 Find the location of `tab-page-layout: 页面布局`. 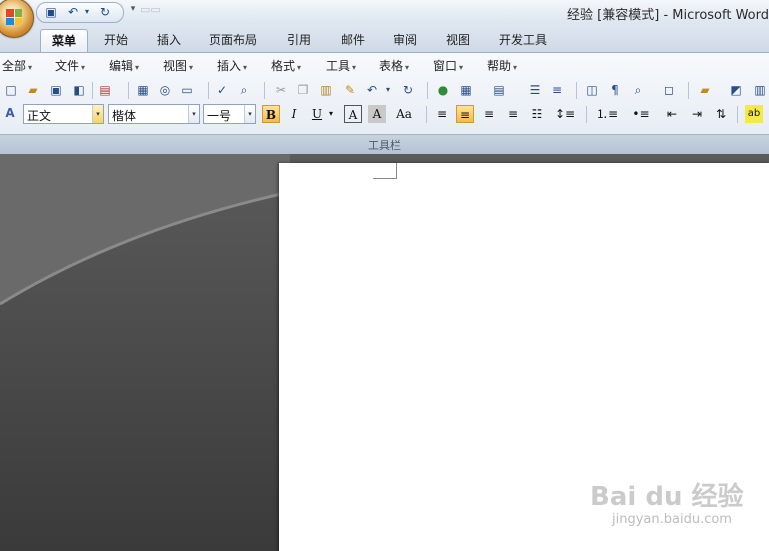

tab-page-layout: 页面布局 is located at coordinates (233, 40).